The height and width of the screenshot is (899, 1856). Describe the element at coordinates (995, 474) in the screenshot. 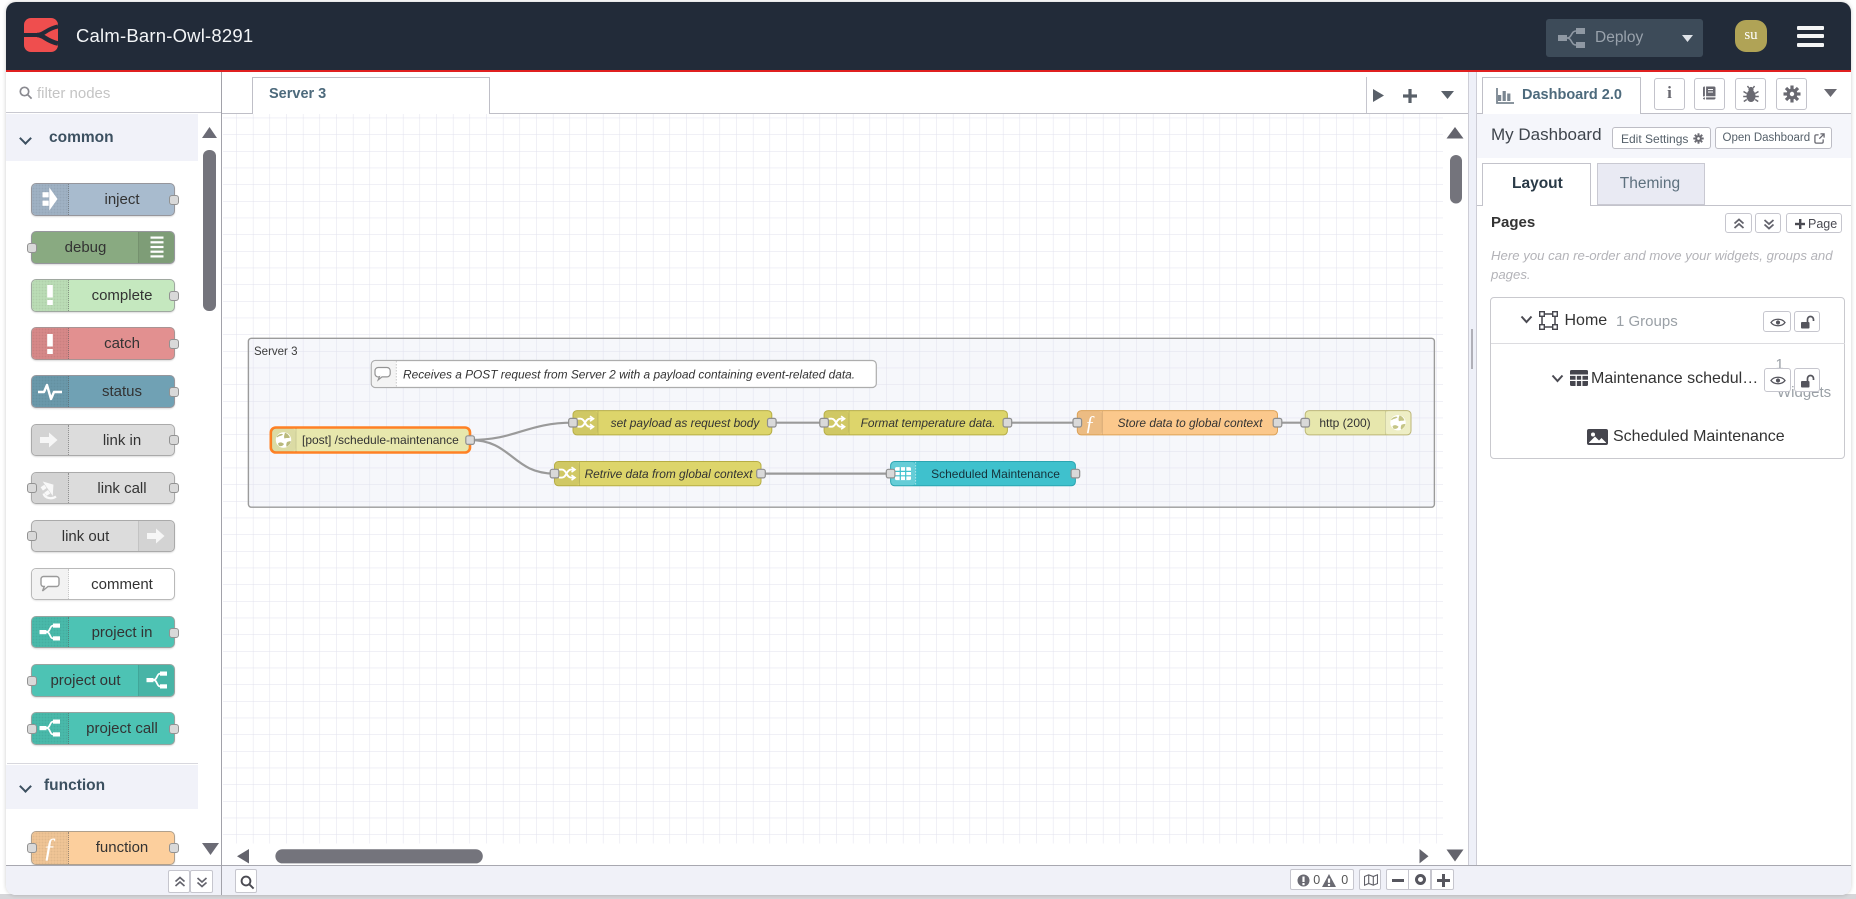

I see `svg-text: Scheduled Maintenance` at that location.